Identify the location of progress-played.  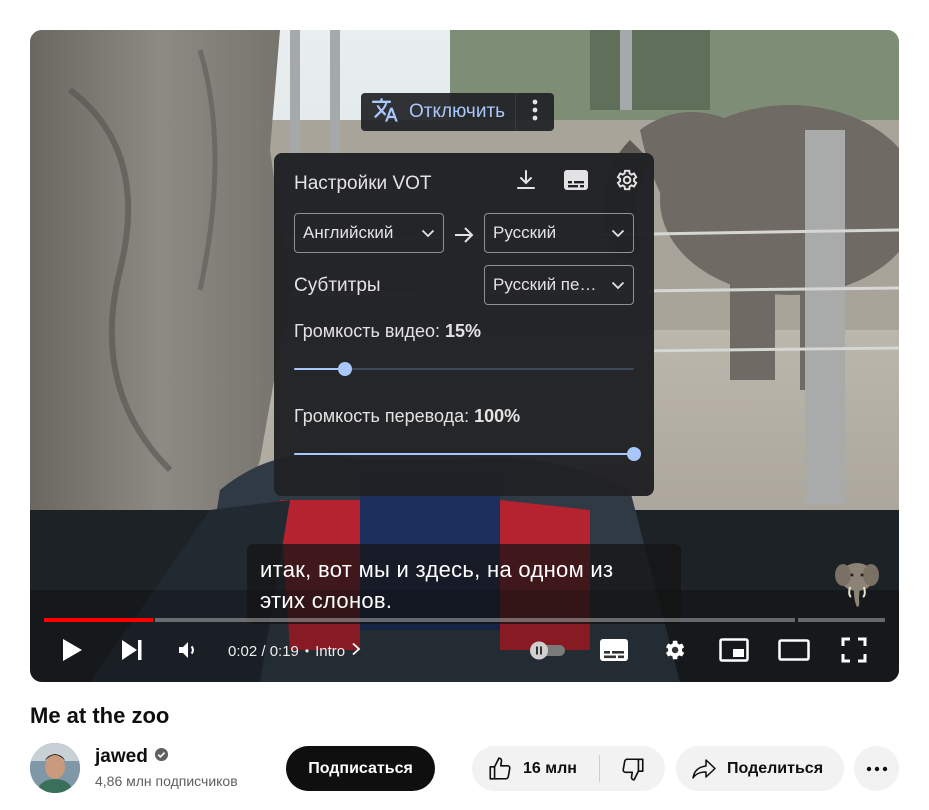
(99, 620).